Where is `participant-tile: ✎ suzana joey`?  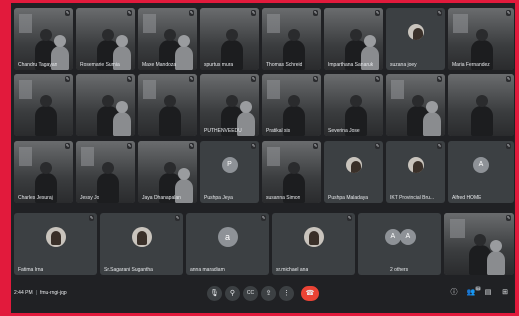
participant-tile: ✎ suzana joey is located at coordinates (415, 39).